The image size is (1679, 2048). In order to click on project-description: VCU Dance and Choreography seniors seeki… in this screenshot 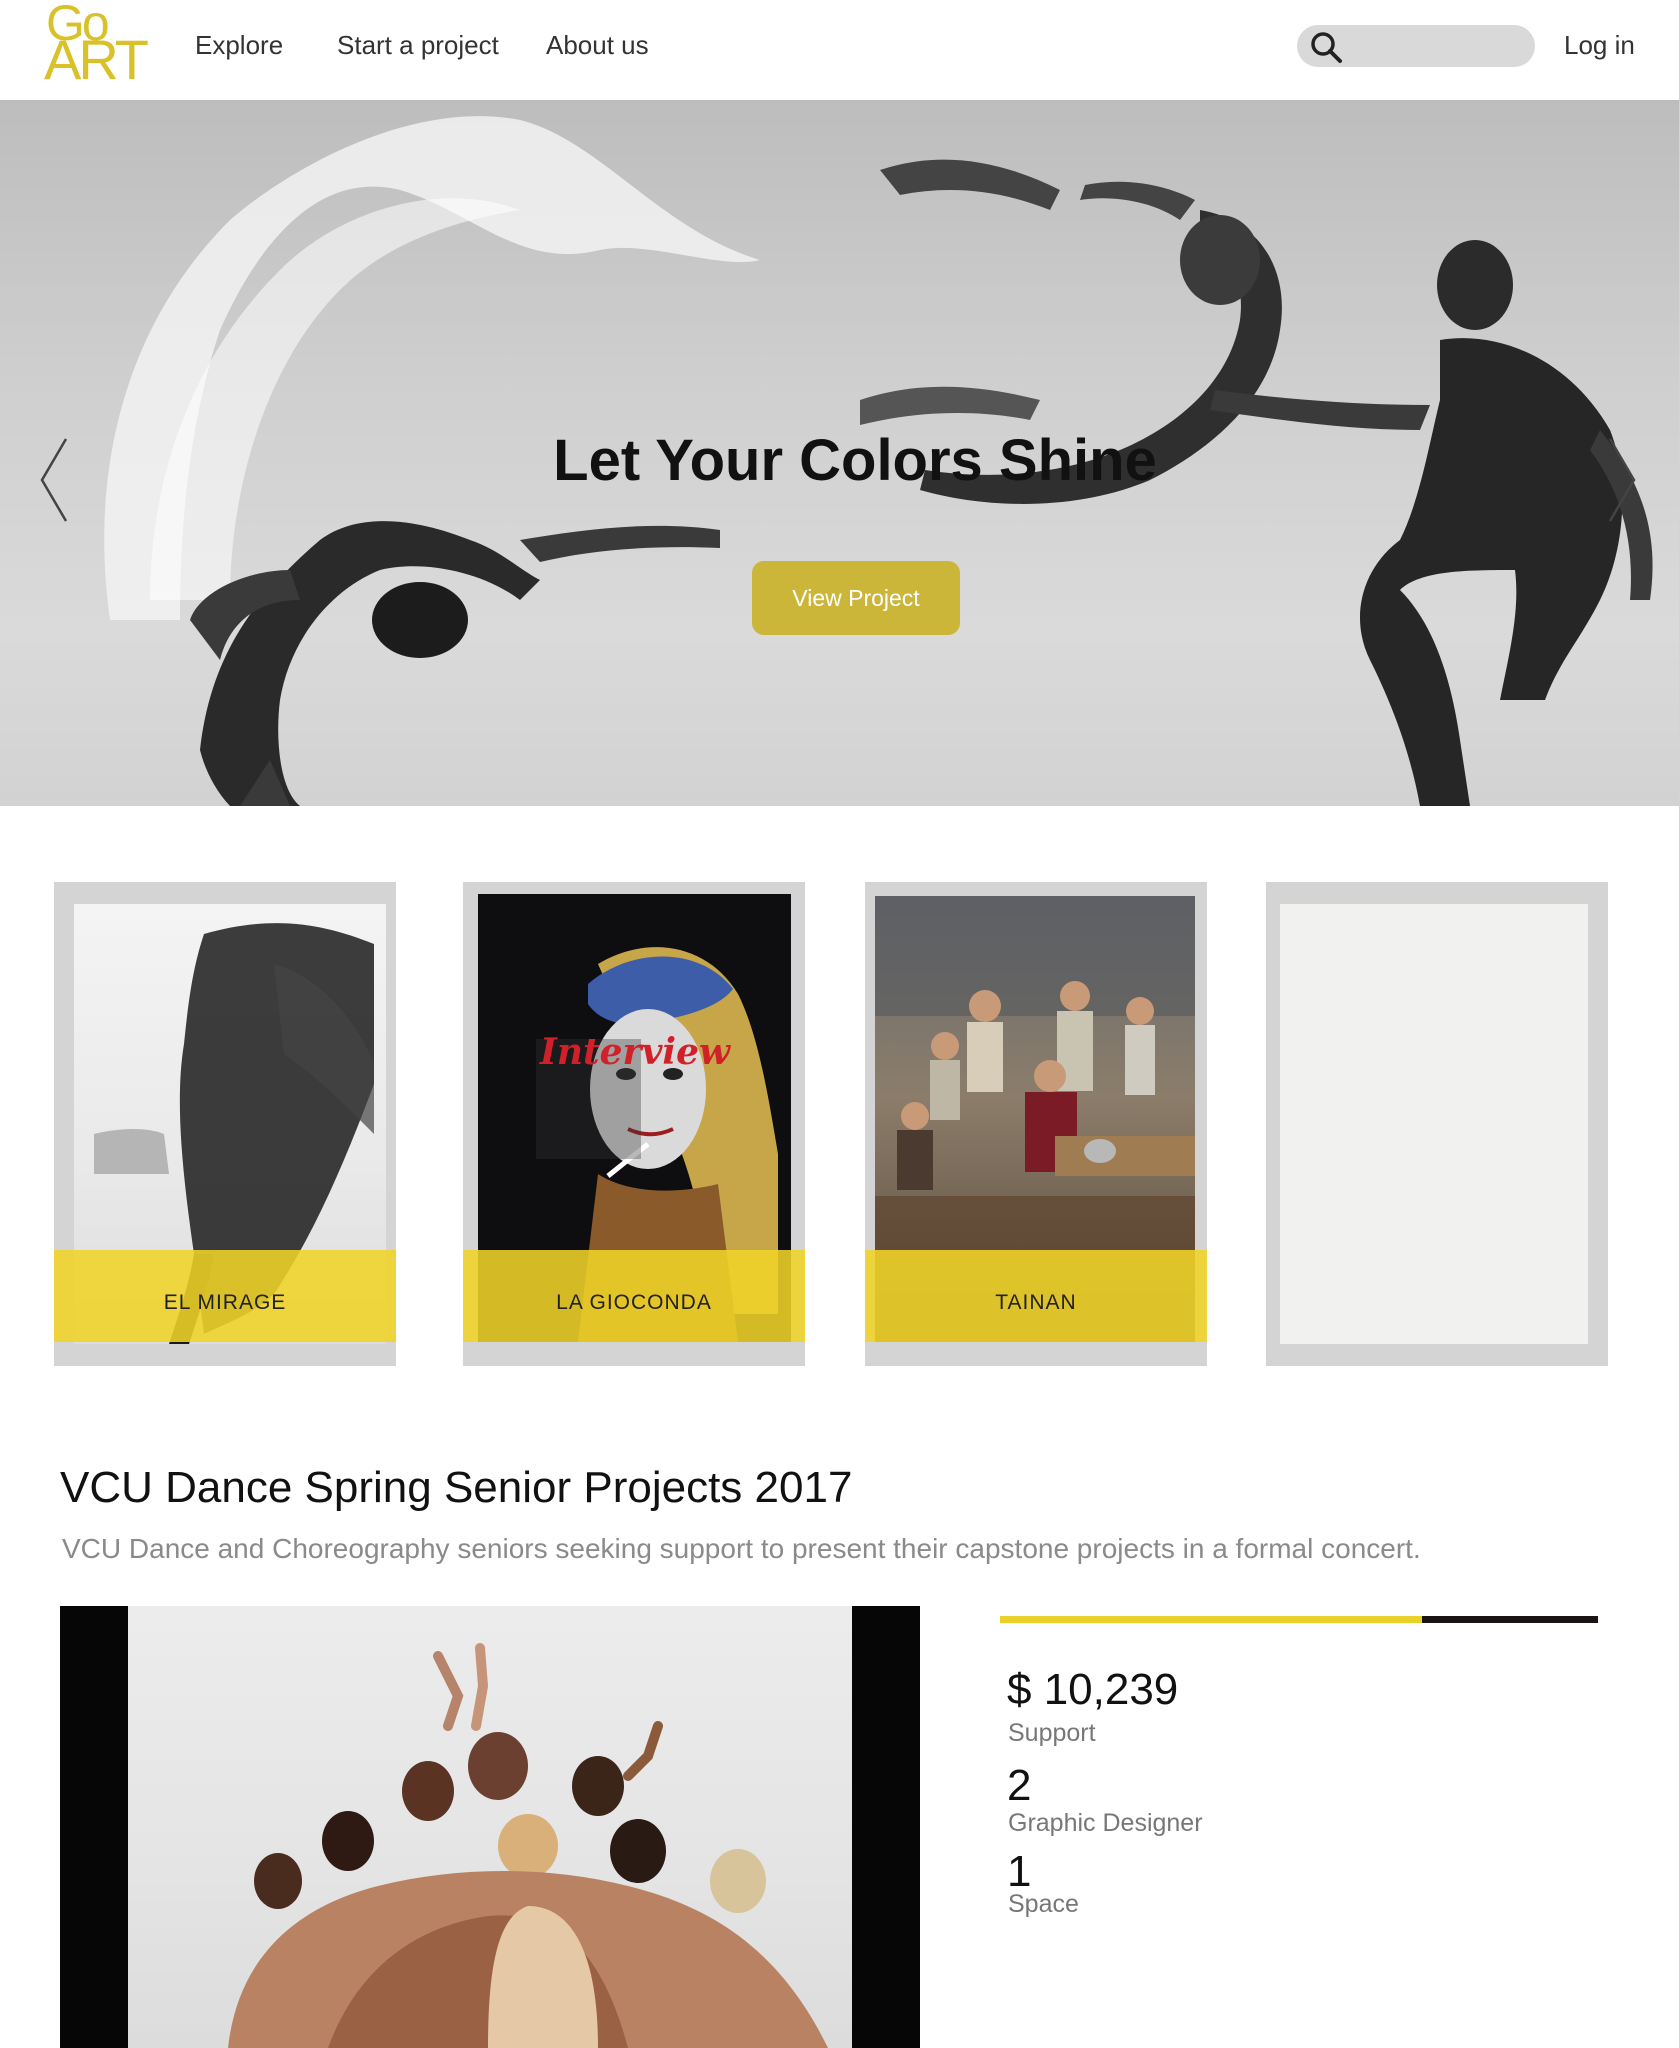, I will do `click(741, 1548)`.